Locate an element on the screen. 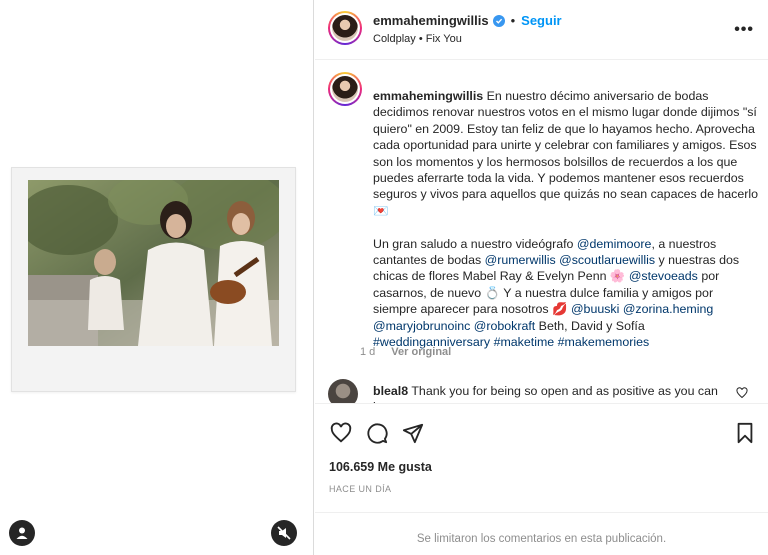  envelope-emoji: 💌 is located at coordinates (381, 210).